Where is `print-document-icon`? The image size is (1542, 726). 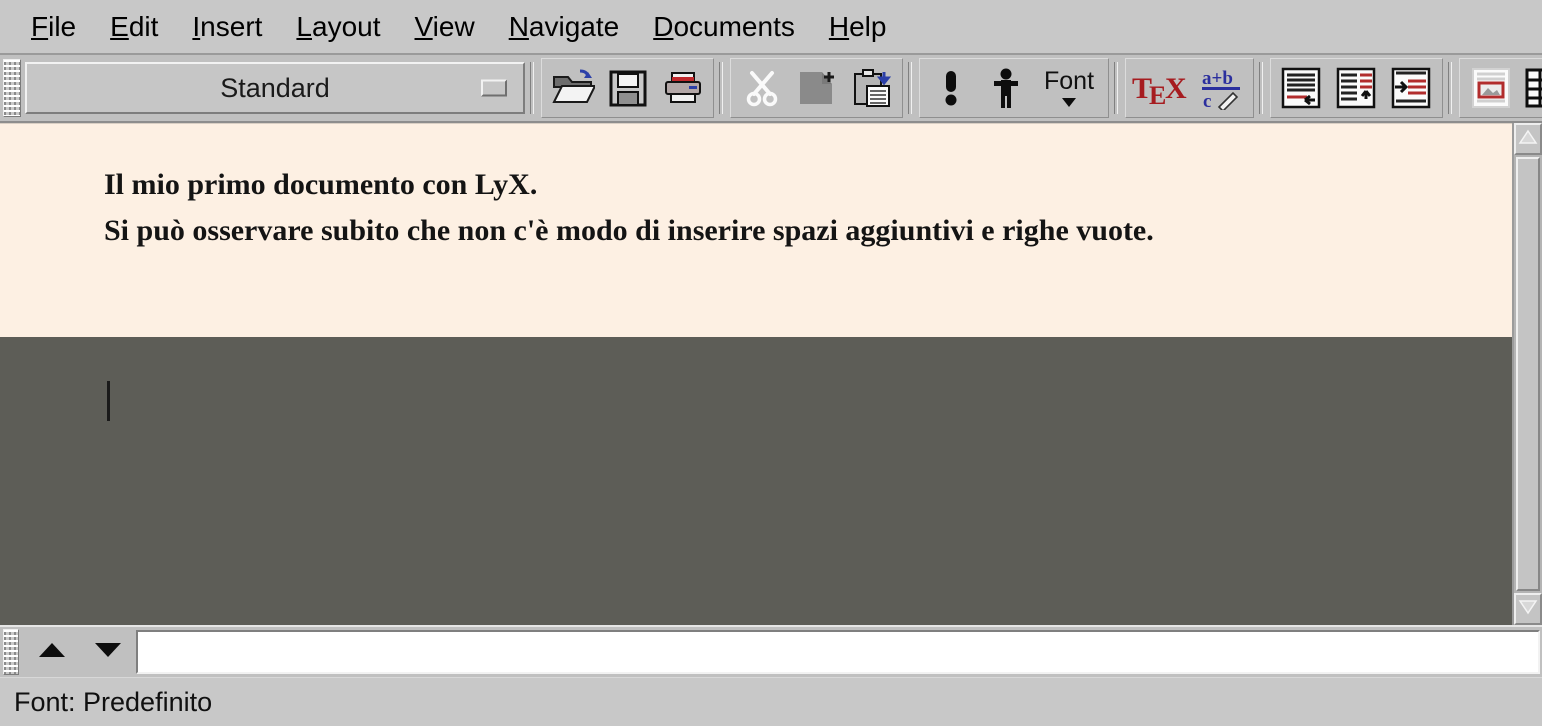
print-document-icon is located at coordinates (683, 88).